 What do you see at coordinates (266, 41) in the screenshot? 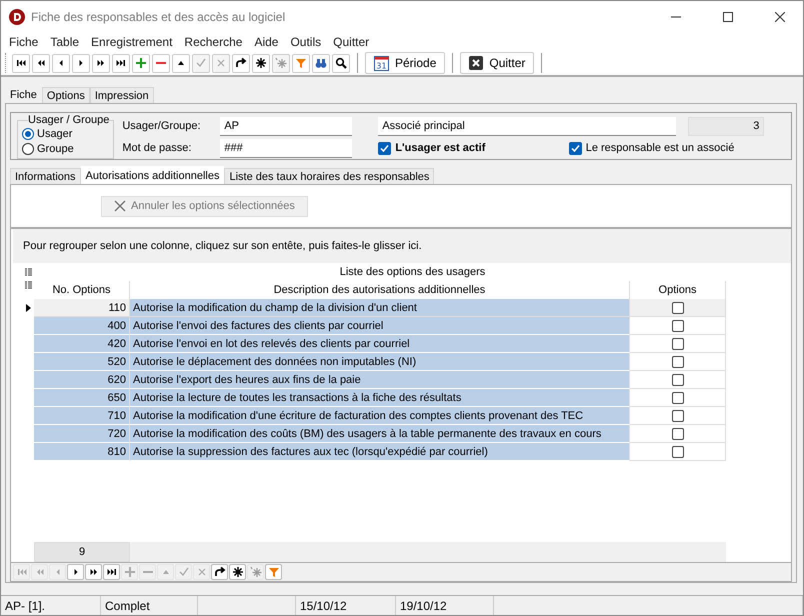
I see `menu-item: Aide` at bounding box center [266, 41].